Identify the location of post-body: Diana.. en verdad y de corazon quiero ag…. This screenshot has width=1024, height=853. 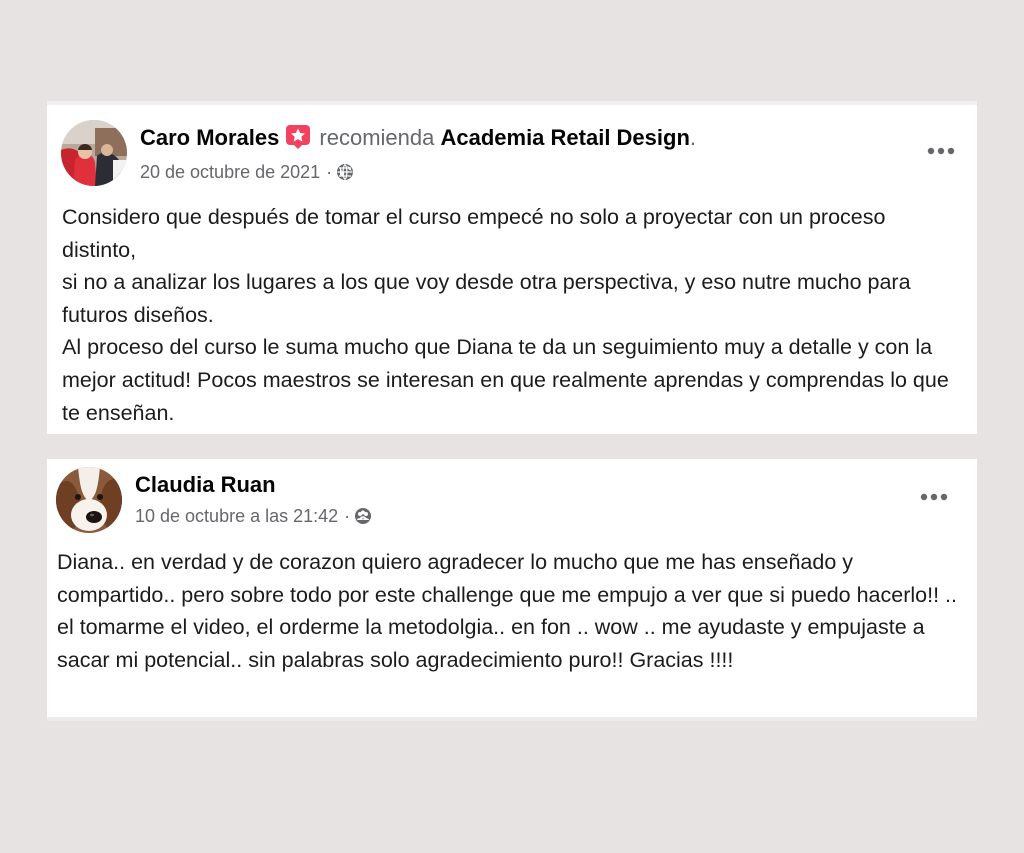
(514, 611).